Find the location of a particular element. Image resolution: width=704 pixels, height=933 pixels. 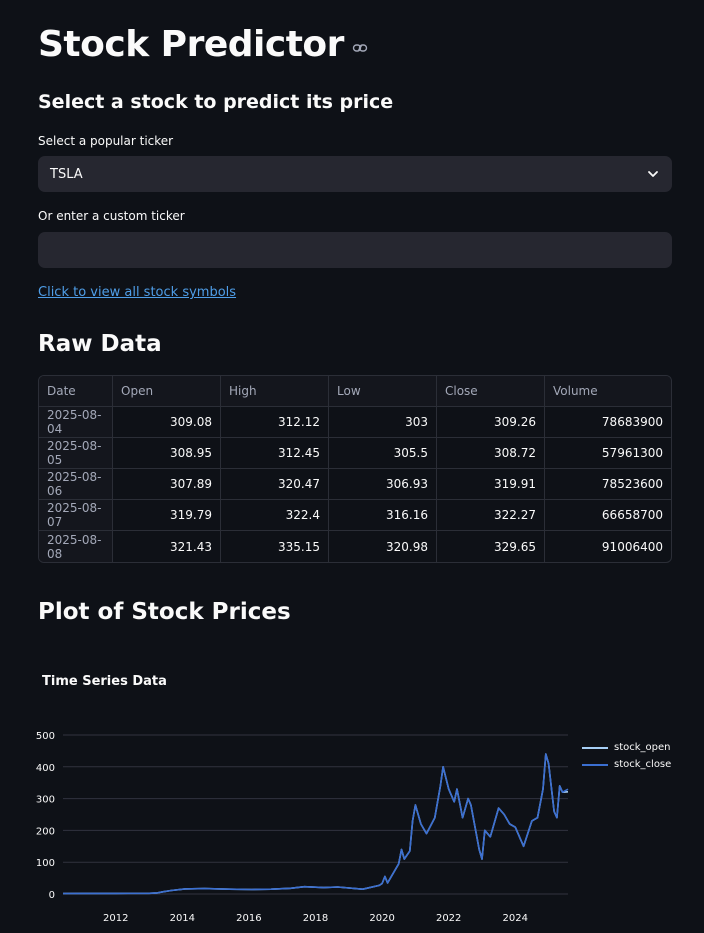

page-title: Stock Predictor is located at coordinates (203, 44).